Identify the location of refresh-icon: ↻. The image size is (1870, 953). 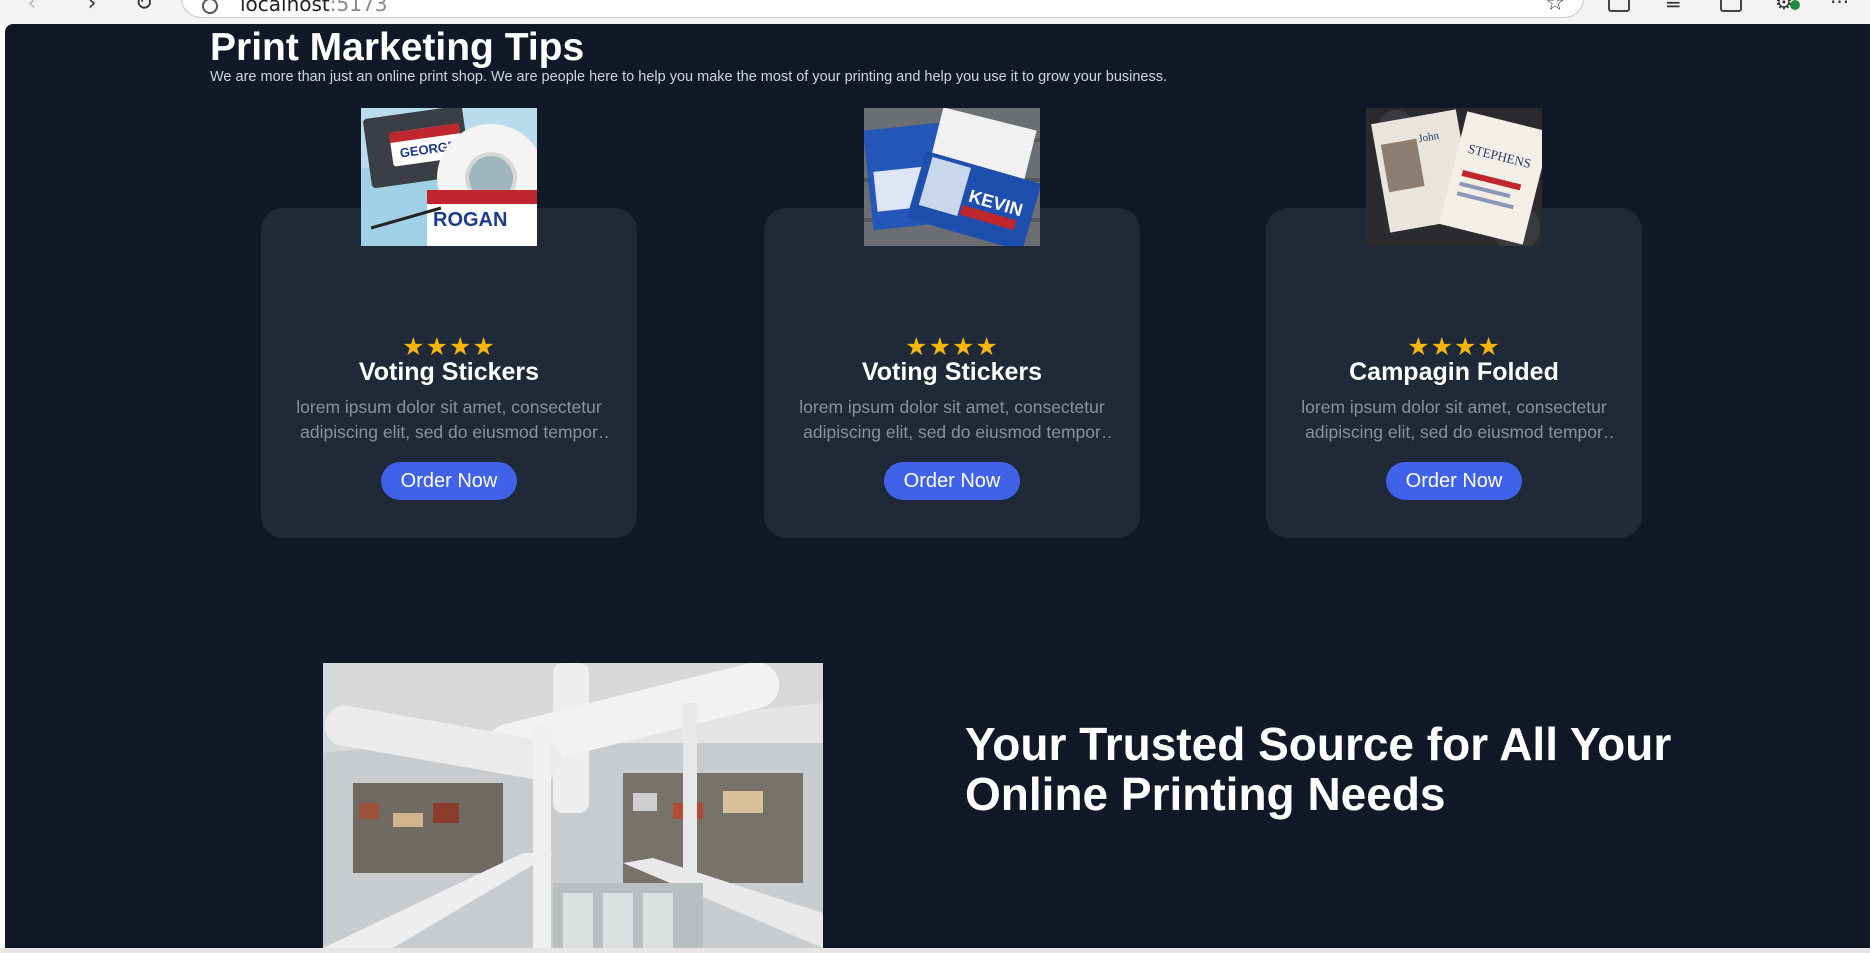
(144, 7).